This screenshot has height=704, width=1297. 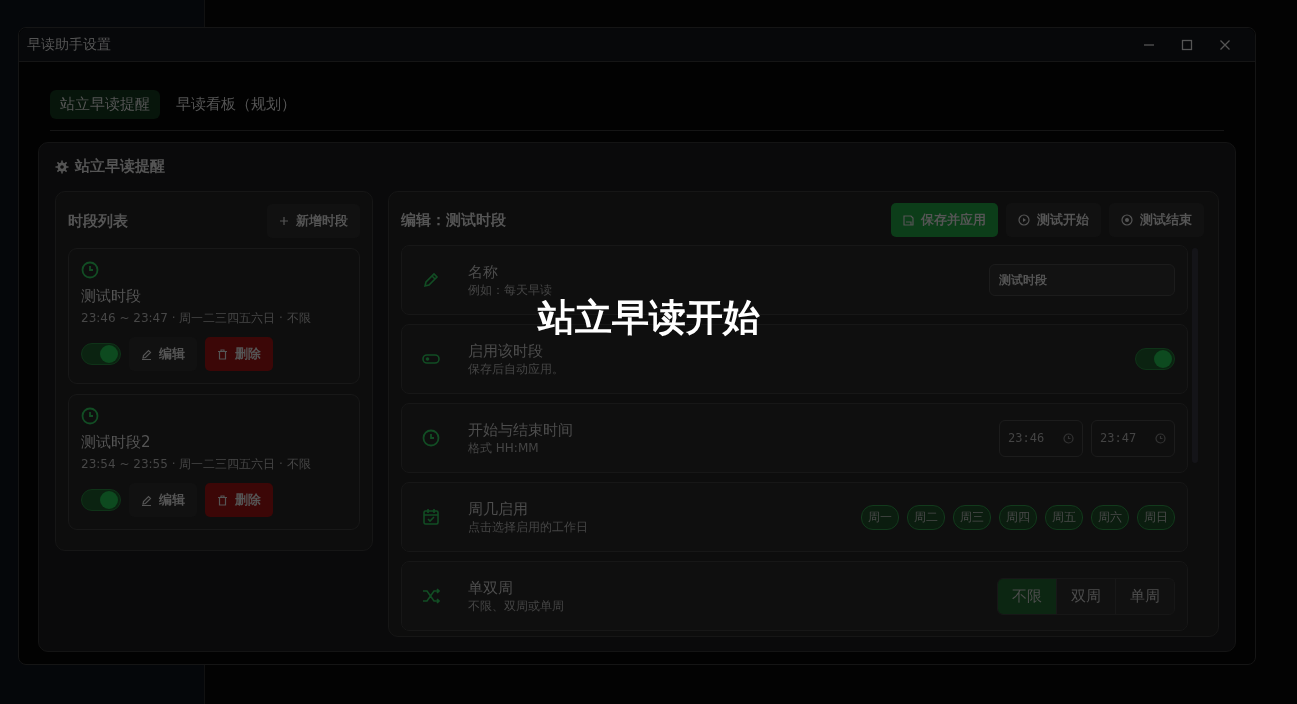 I want to click on setting-label: 开始与结束时间, so click(x=521, y=429).